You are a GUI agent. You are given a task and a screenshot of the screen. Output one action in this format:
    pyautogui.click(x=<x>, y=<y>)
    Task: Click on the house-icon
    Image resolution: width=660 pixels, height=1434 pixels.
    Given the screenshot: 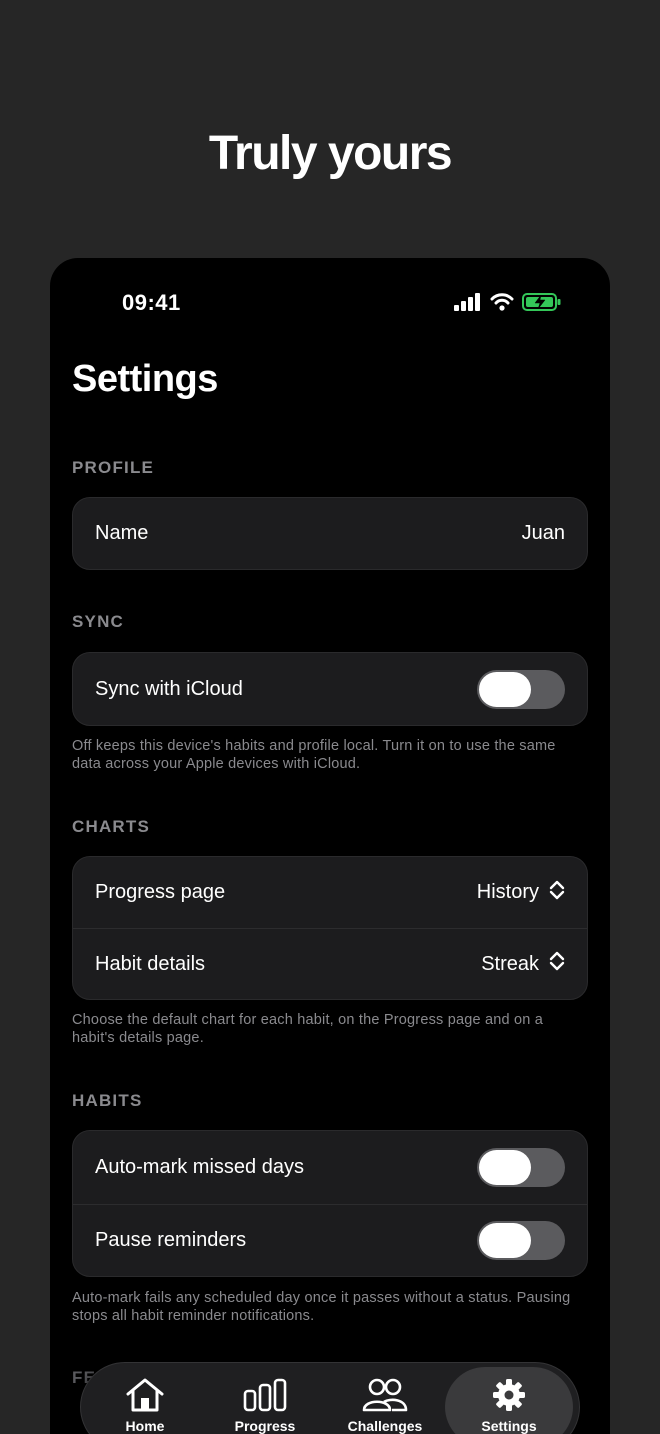 What is the action you would take?
    pyautogui.click(x=145, y=1397)
    